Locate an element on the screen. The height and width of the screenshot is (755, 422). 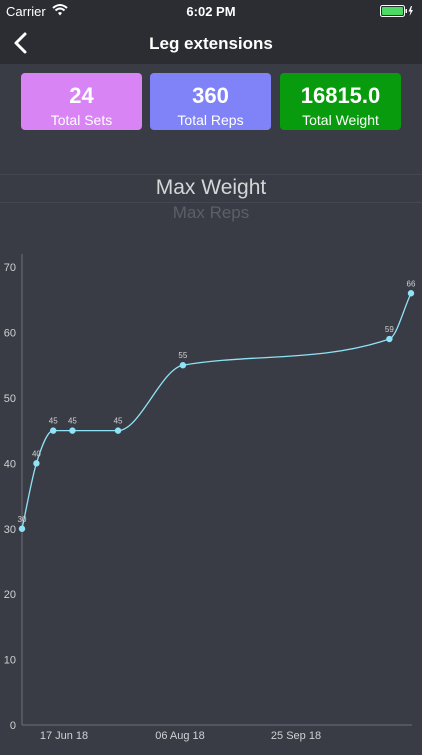
battery-charging-icon is located at coordinates (396, 11).